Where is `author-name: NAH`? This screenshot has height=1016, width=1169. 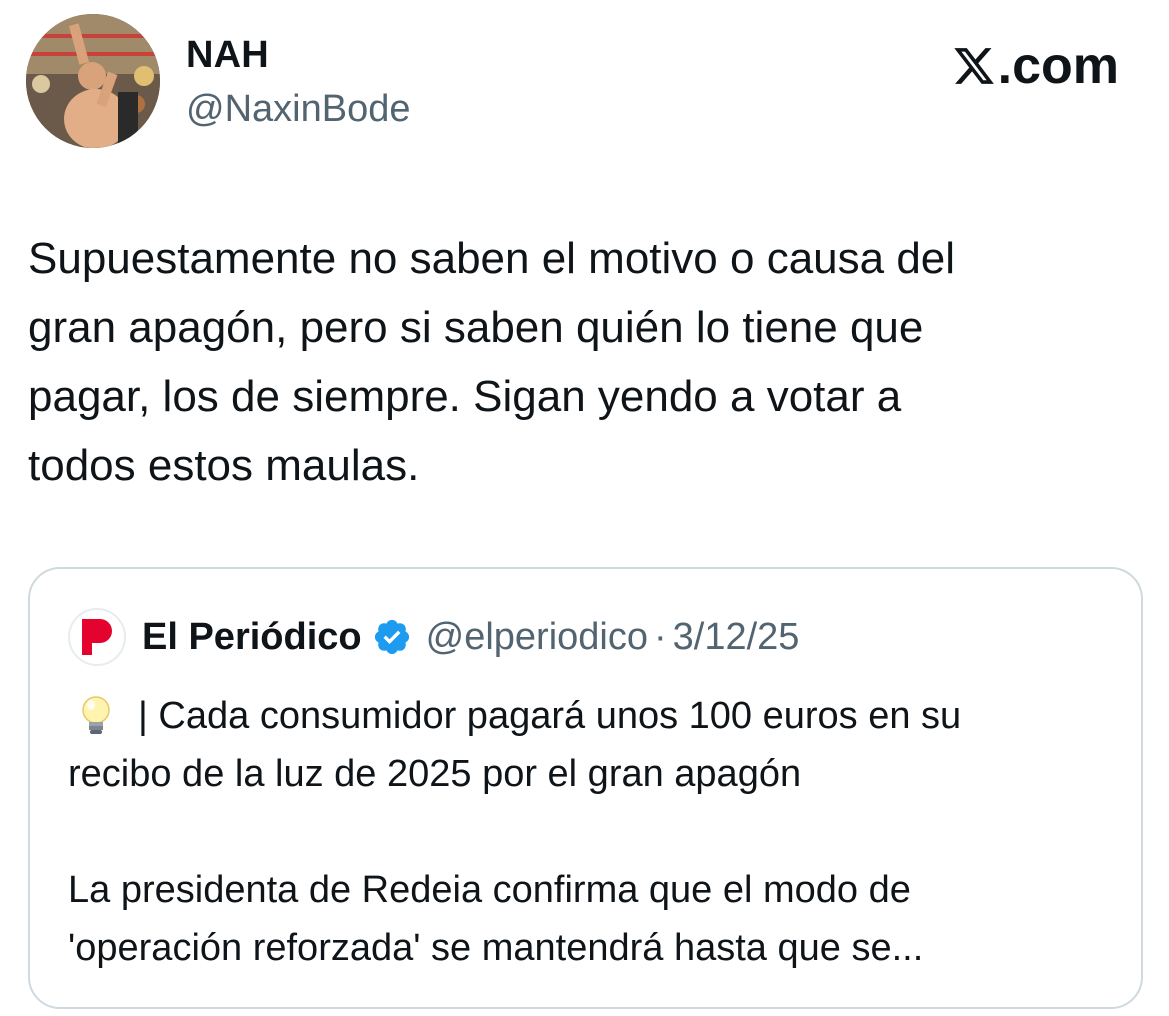
author-name: NAH is located at coordinates (227, 55).